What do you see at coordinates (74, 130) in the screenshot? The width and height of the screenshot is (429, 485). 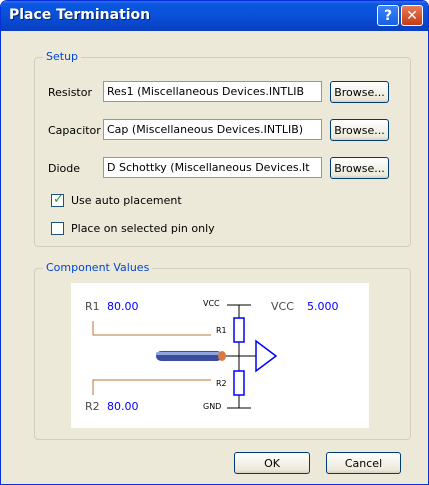 I see `capacitor-label: Capacitor` at bounding box center [74, 130].